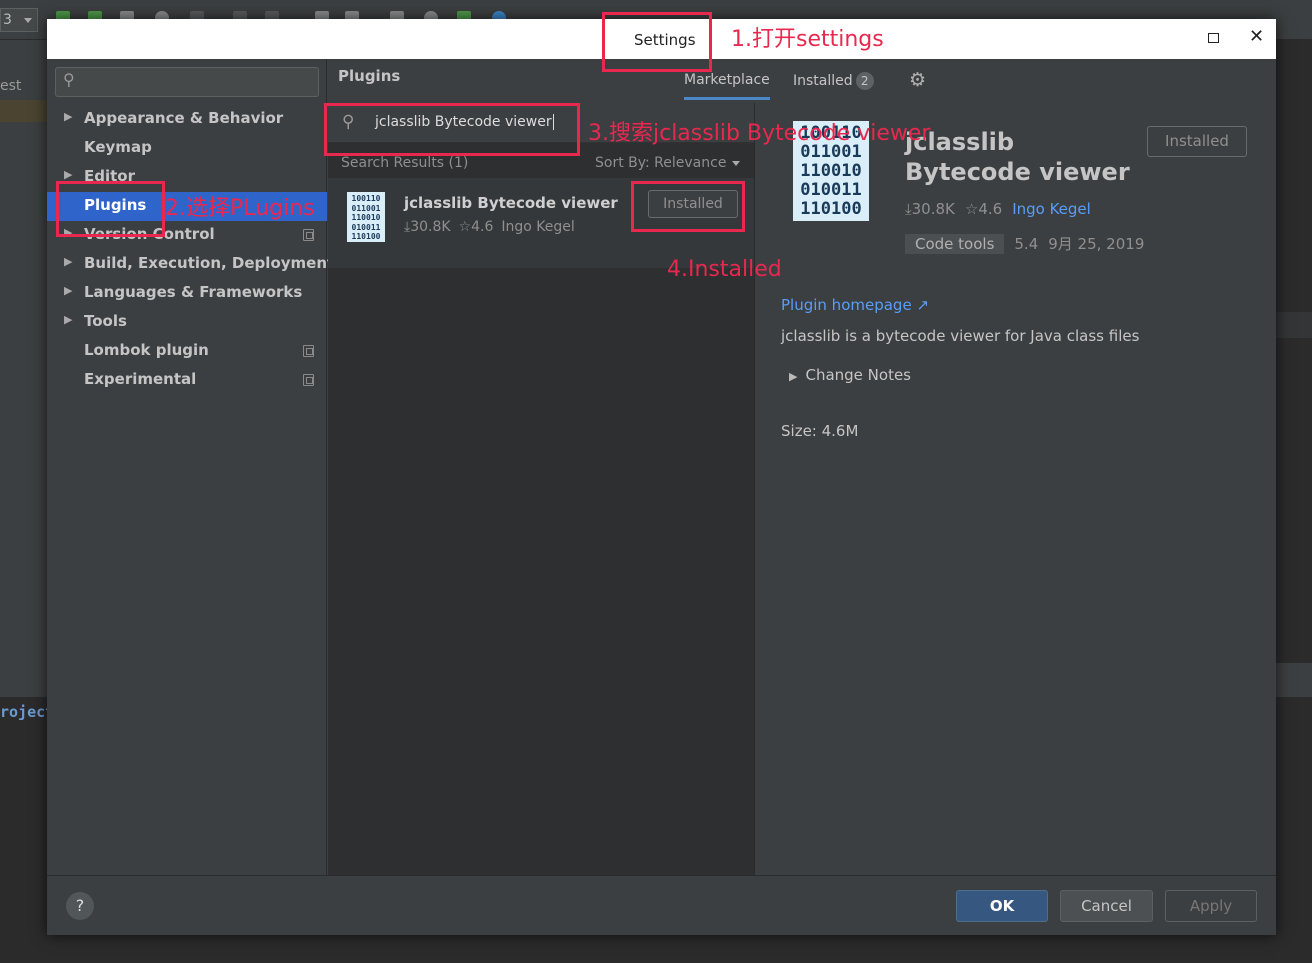 This screenshot has height=963, width=1312. I want to click on annotation-step3: 3.搜索jclasslib Bytecode viewer, so click(759, 133).